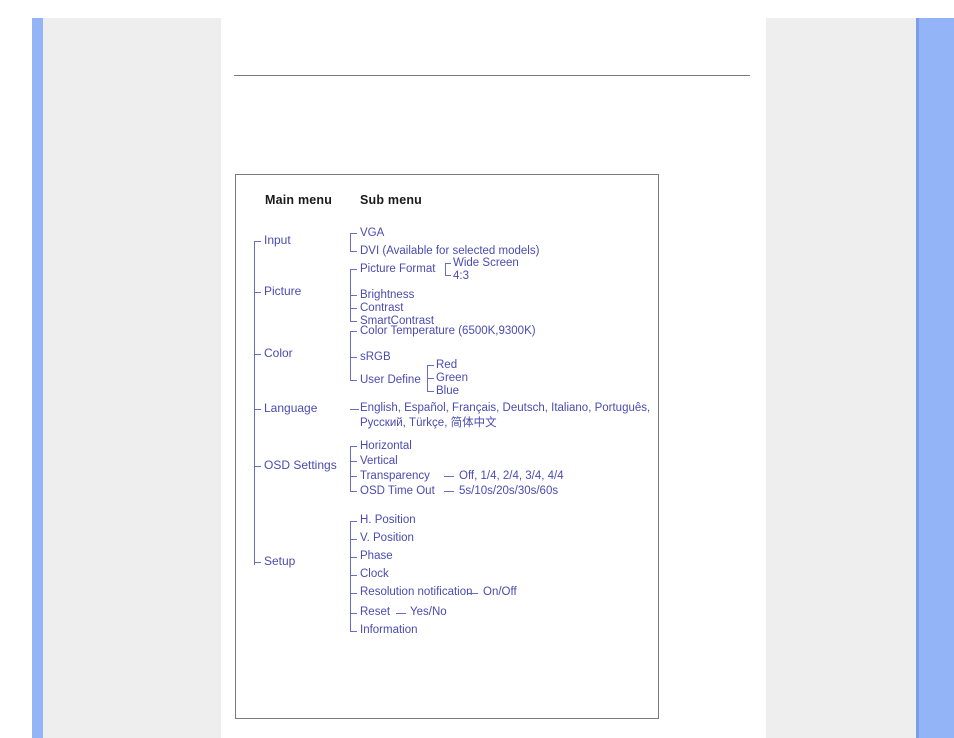 The width and height of the screenshot is (954, 738). Describe the element at coordinates (430, 391) in the screenshot. I see `user-define-tick-blue` at that location.